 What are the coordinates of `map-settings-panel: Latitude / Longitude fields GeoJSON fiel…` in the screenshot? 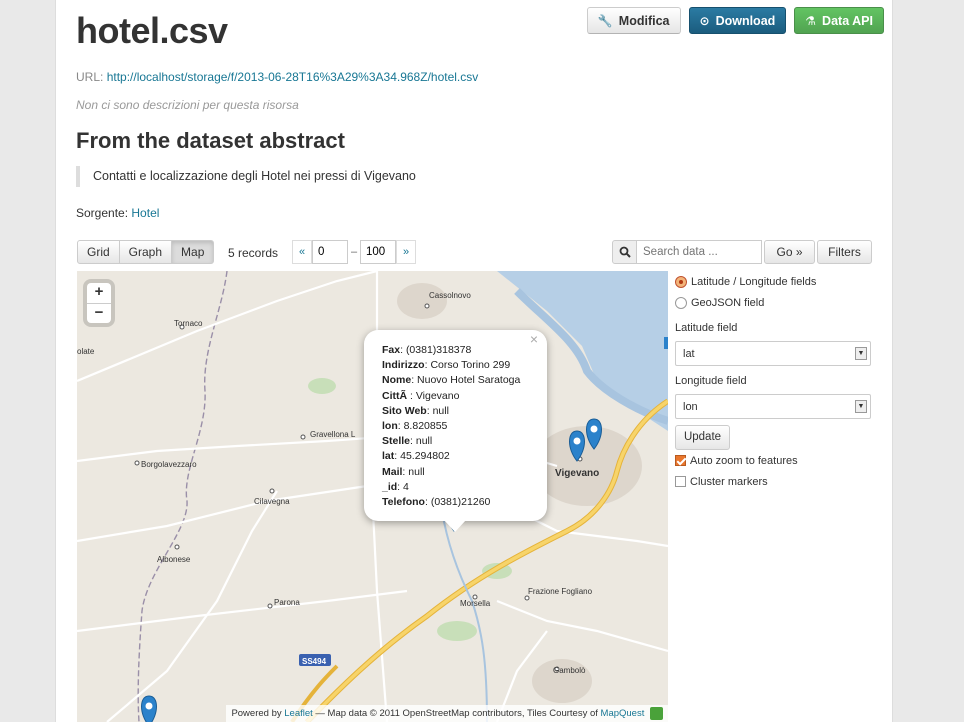 It's located at (774, 381).